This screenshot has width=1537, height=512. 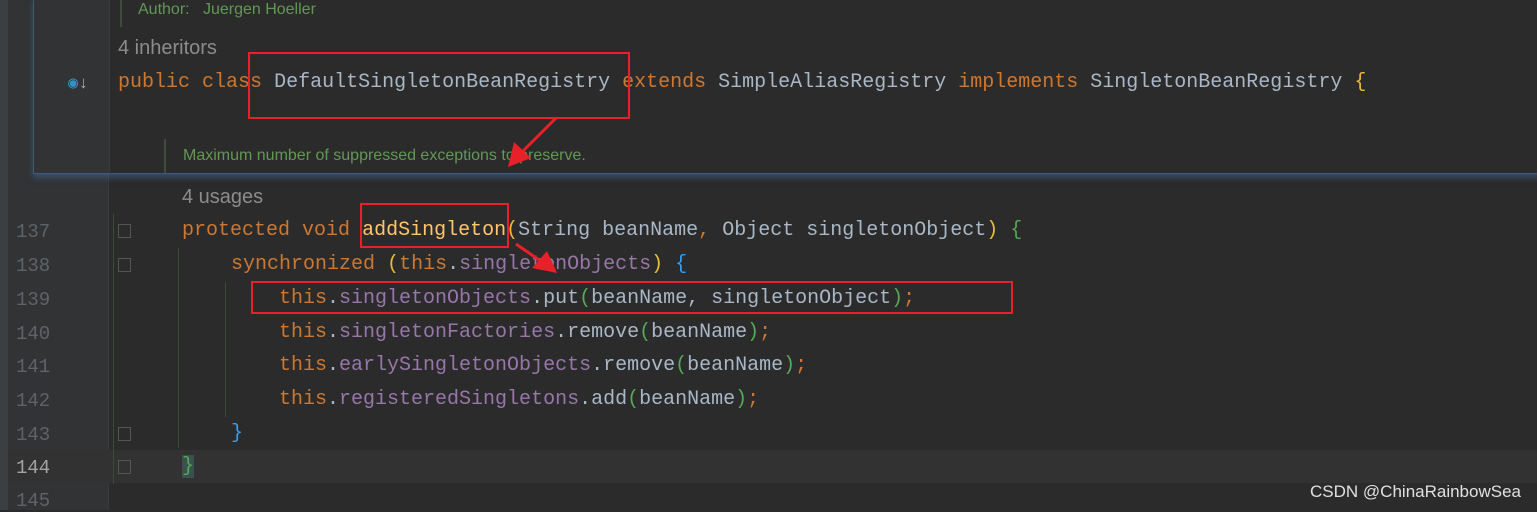 I want to click on watermark: CSDN @ChinaRainbowSea, so click(x=1415, y=491).